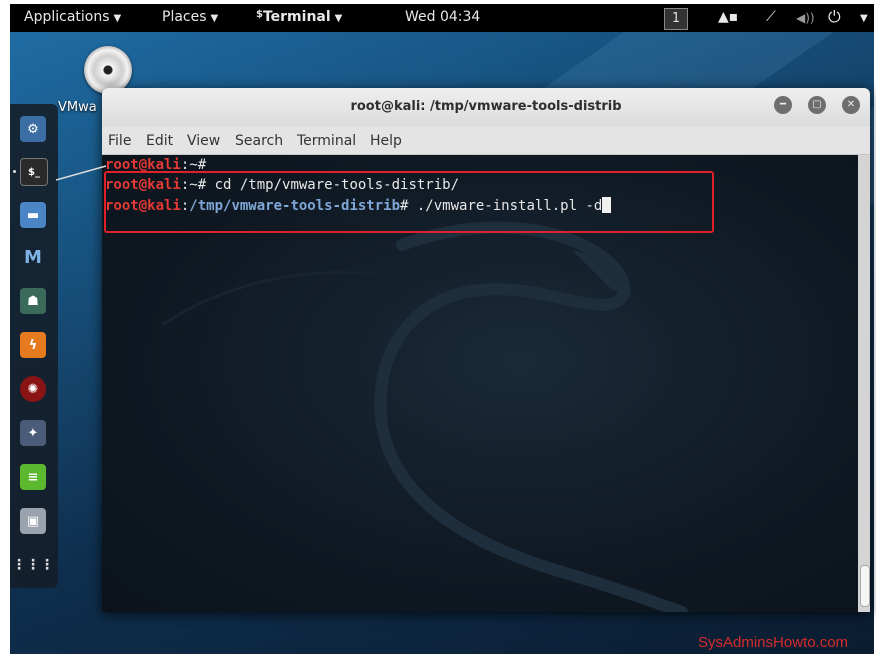 The height and width of the screenshot is (656, 876). I want to click on folder-icon: ▬, so click(33, 215).